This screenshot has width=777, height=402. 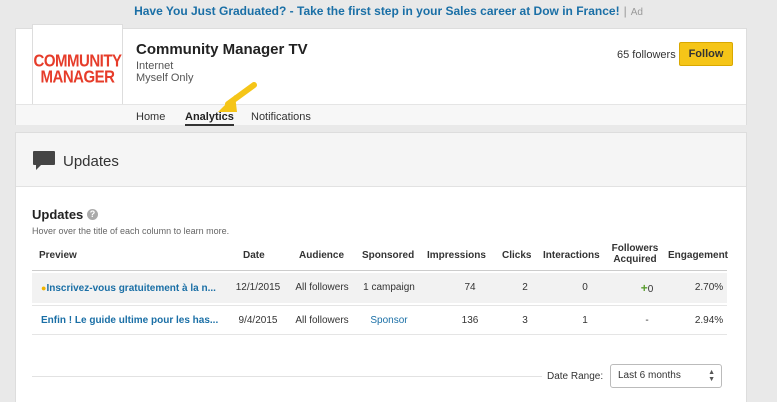 What do you see at coordinates (281, 117) in the screenshot?
I see `tab-notifications: Notifications` at bounding box center [281, 117].